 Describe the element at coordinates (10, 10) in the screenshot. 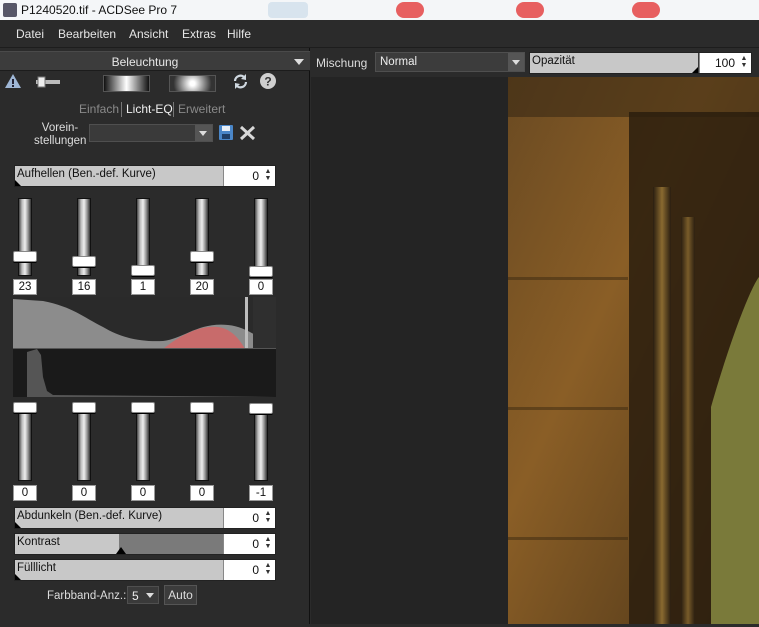

I see `app-camera-icon` at that location.